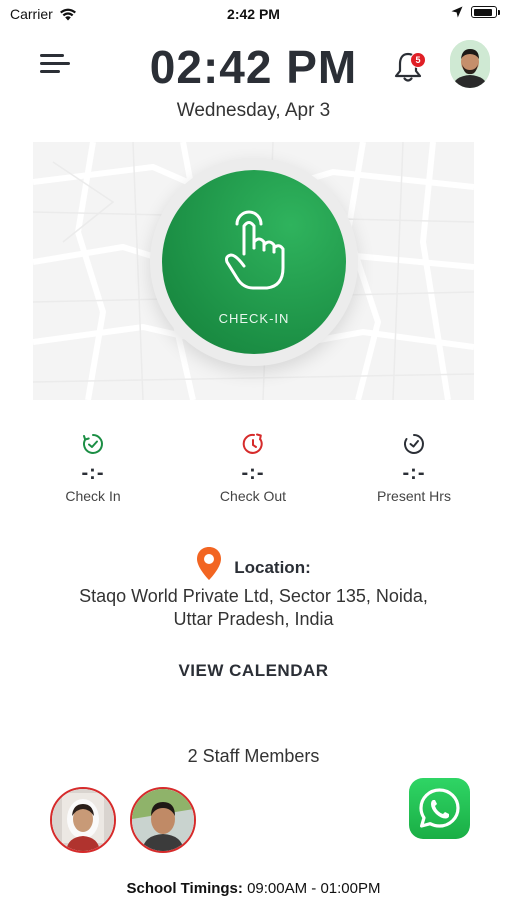  I want to click on checkin-button: CHECK-IN, so click(254, 262).